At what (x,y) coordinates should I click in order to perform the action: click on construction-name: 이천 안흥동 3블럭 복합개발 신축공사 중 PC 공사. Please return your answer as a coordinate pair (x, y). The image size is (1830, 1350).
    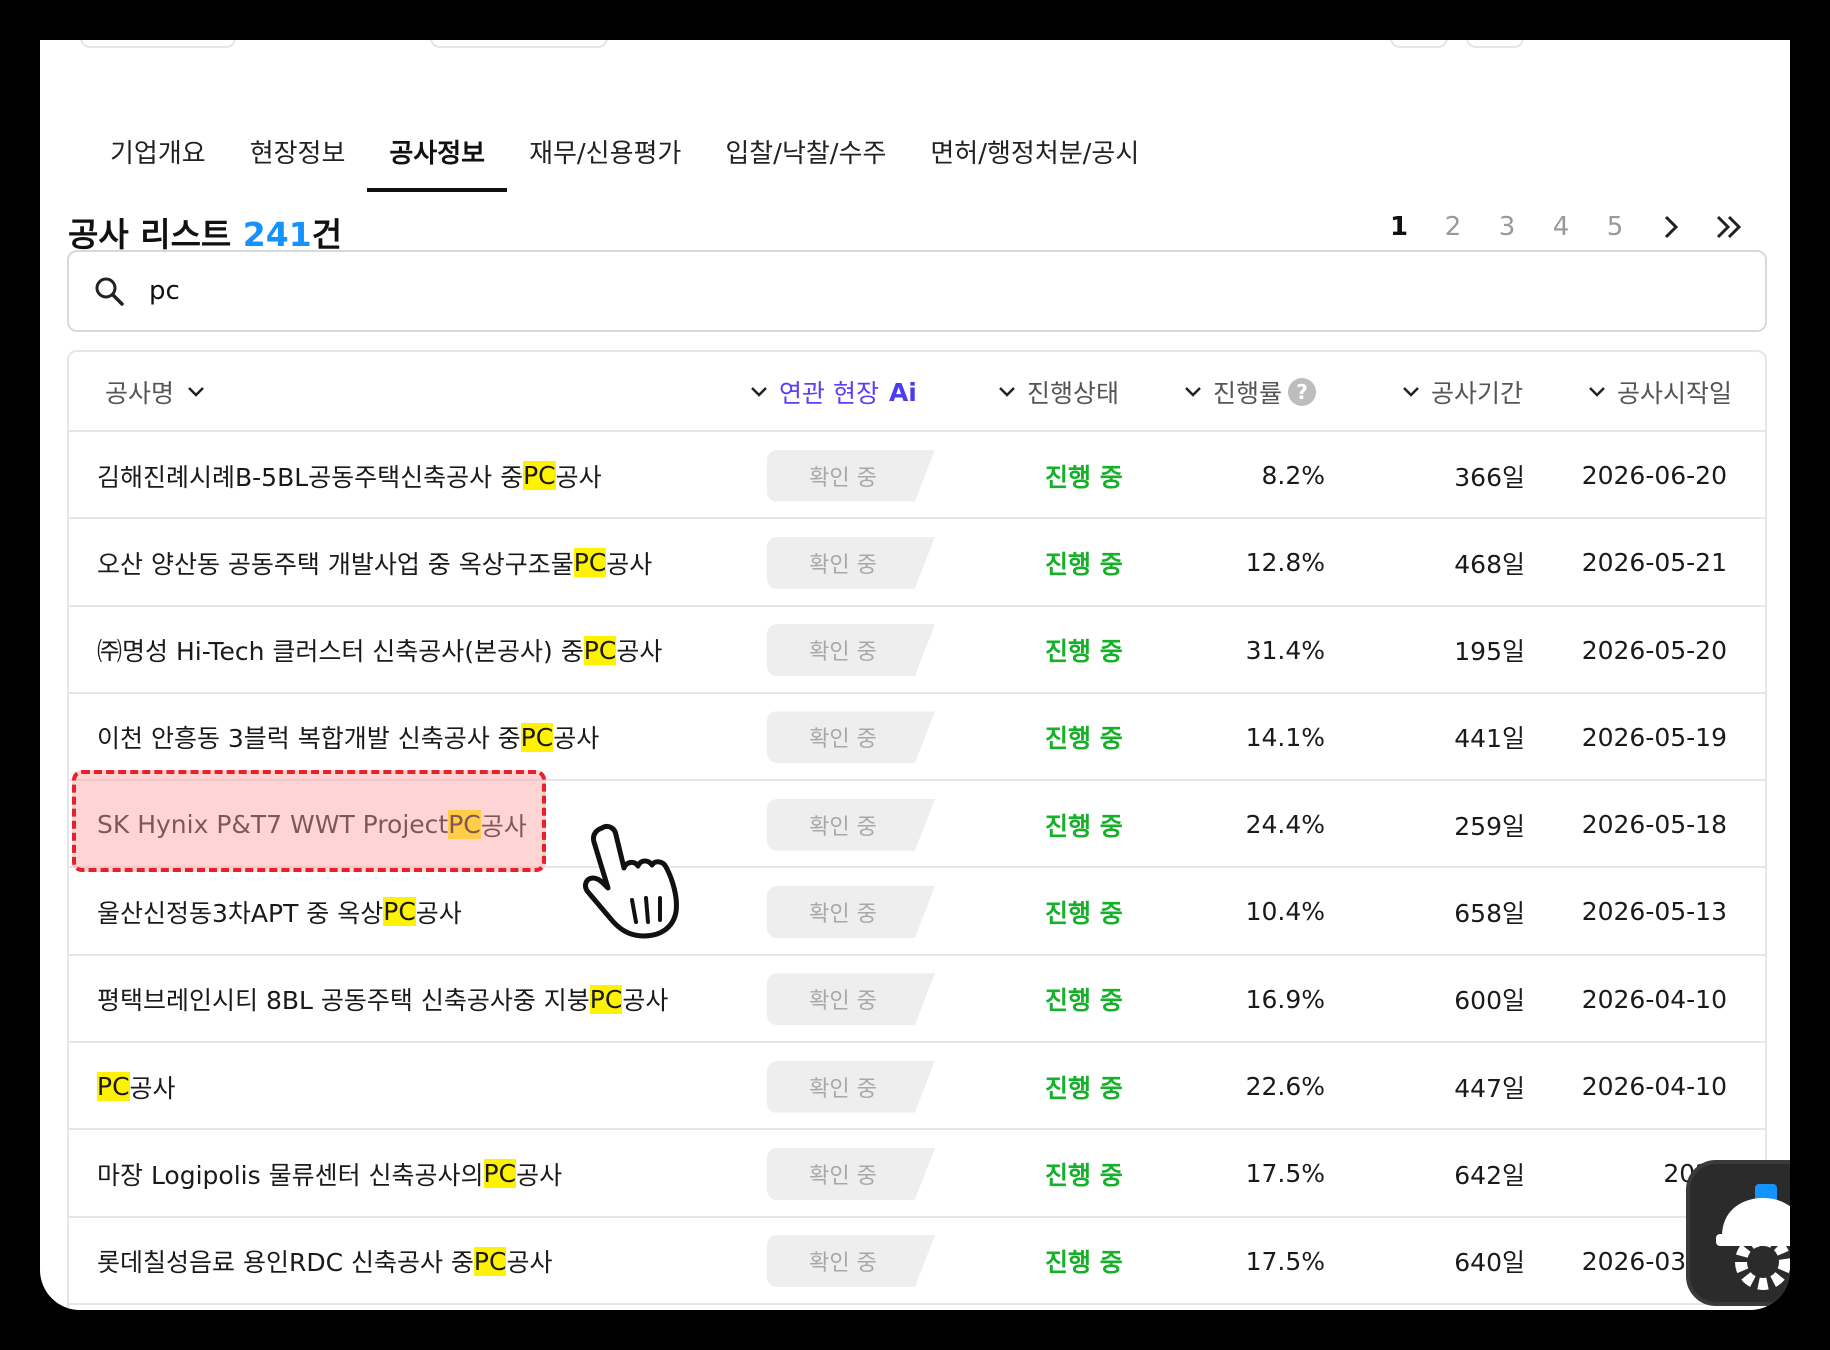
    Looking at the image, I should click on (348, 737).